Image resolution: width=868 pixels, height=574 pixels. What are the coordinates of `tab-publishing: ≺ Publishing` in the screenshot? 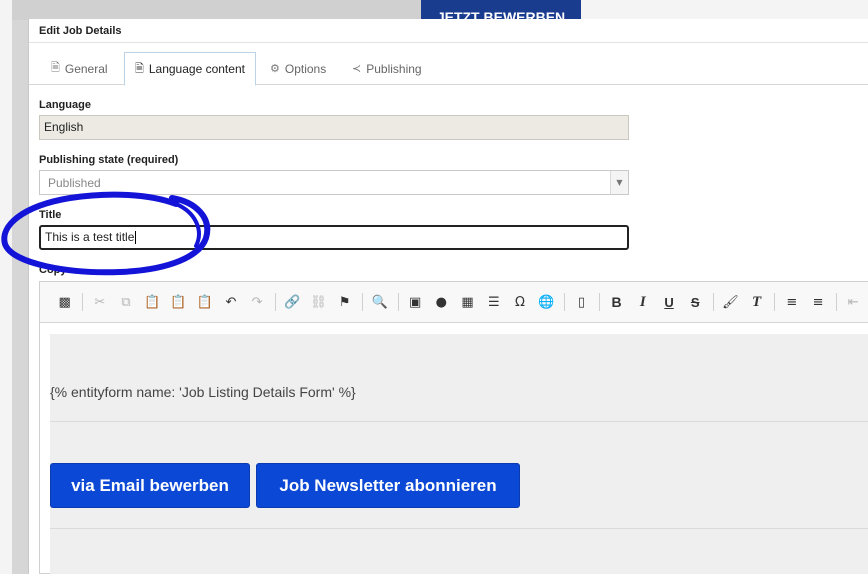 It's located at (387, 68).